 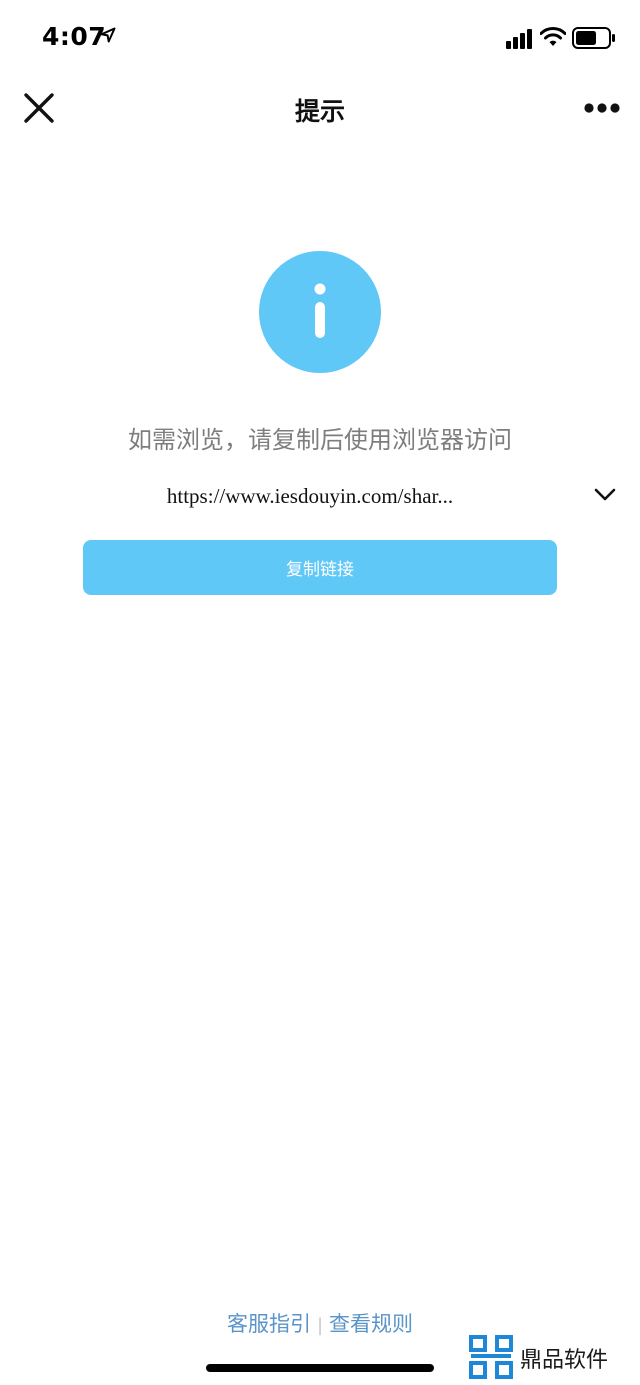 I want to click on view-rules-link: 查看规则, so click(x=371, y=1324).